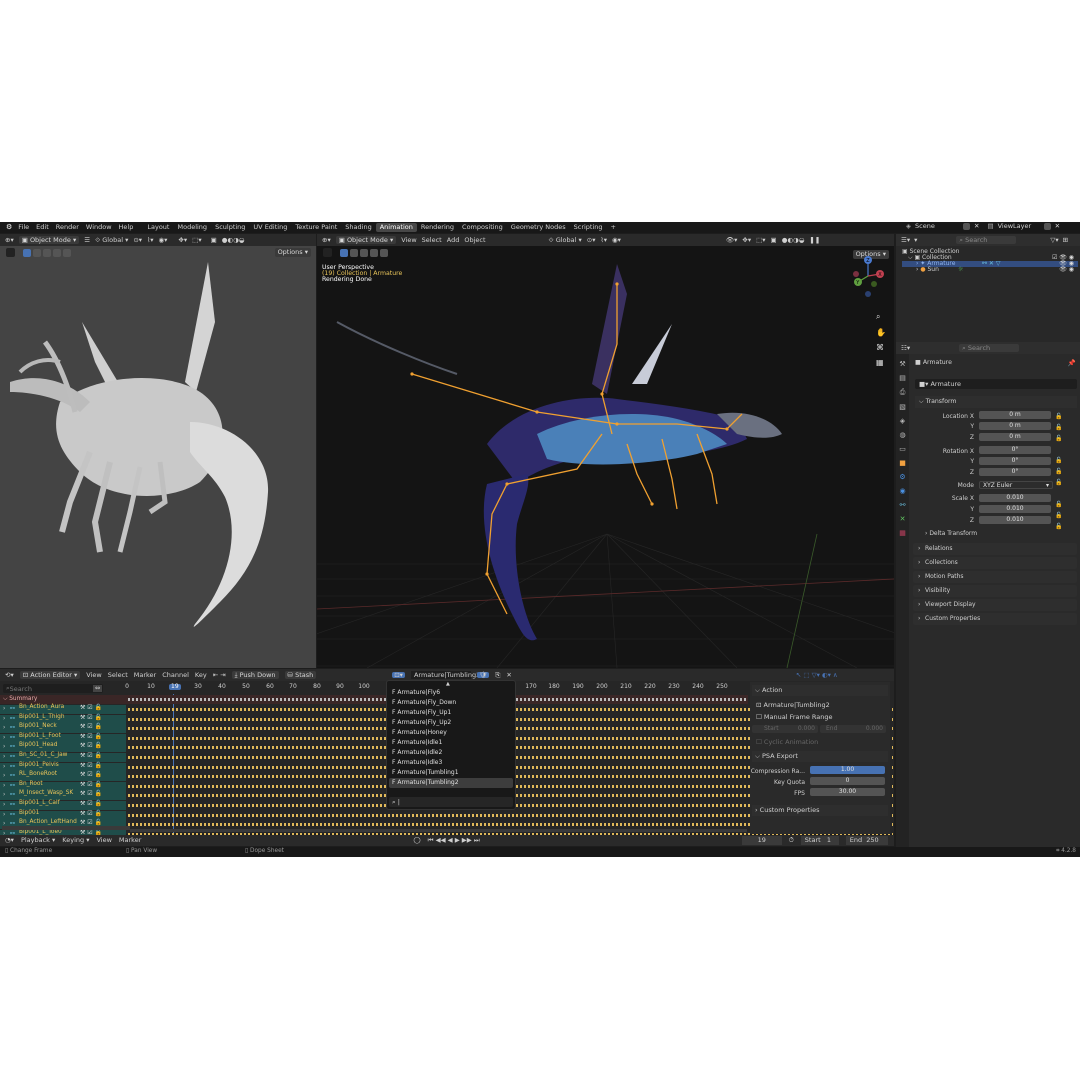 This screenshot has width=1080, height=1080. I want to click on record-icon: ◯, so click(416, 840).